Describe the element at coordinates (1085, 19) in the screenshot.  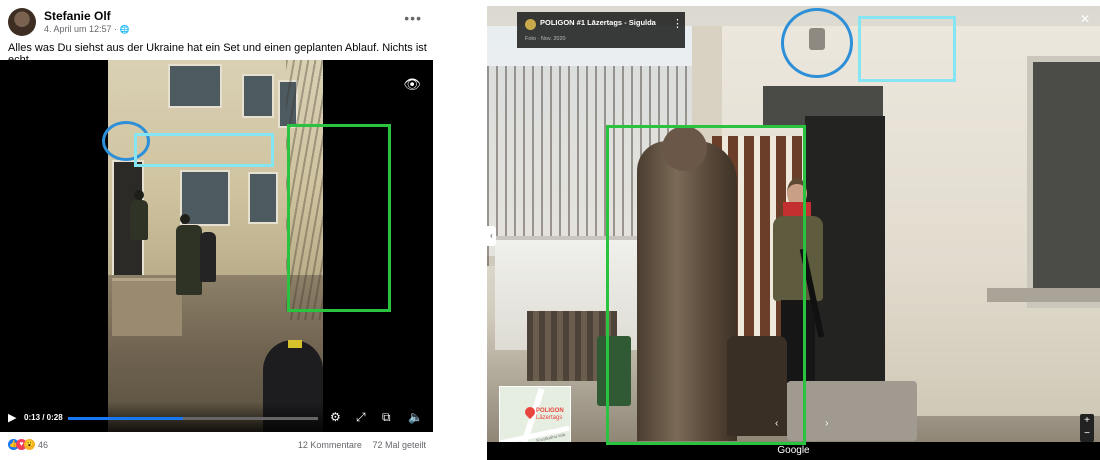
I see `close-icon: ✕` at that location.